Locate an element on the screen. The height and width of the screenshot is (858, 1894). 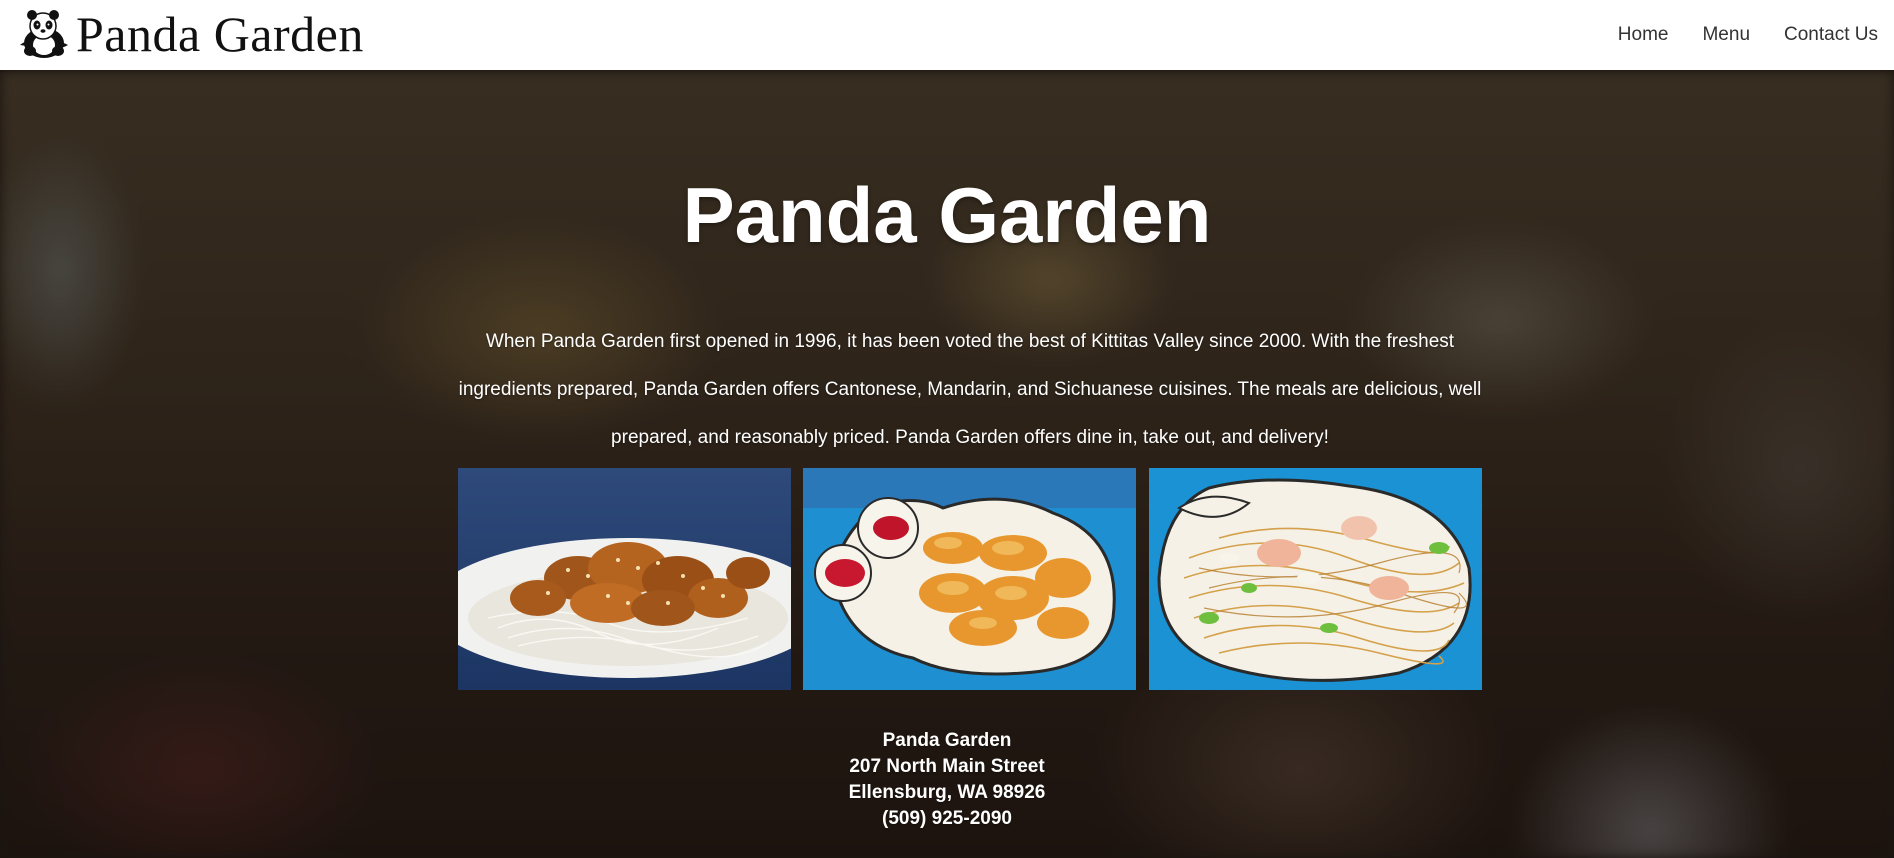
site-logo: Panda Garden is located at coordinates (190, 34).